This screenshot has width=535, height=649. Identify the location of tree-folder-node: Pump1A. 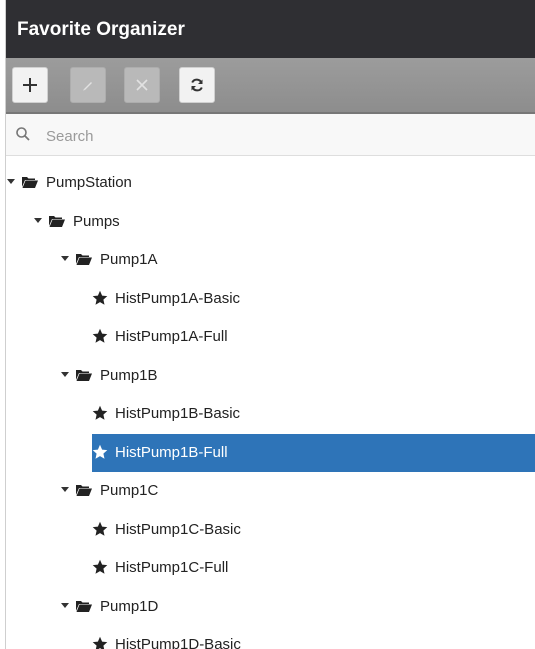
(270, 260).